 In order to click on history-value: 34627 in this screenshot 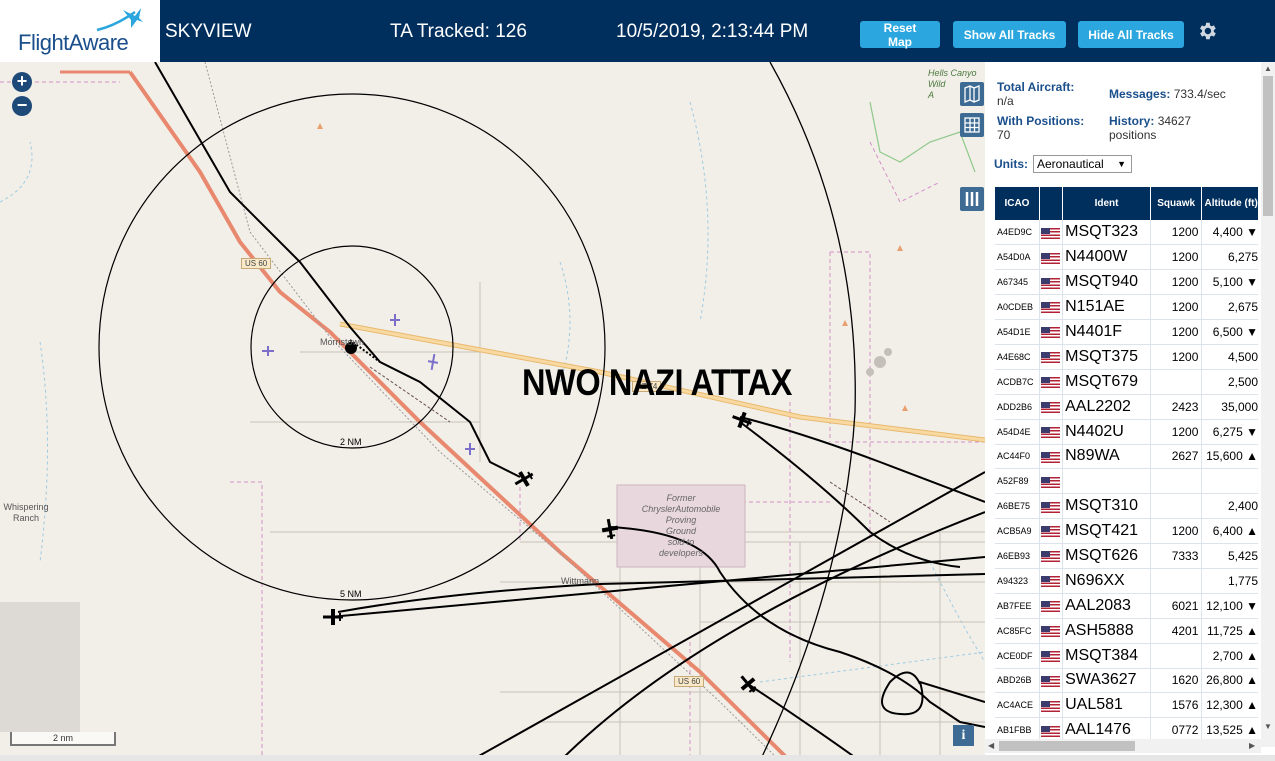, I will do `click(1174, 121)`.